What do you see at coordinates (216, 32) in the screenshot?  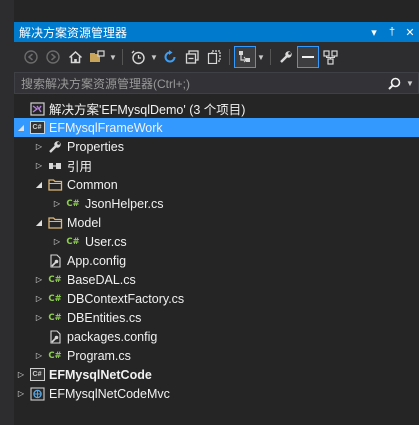 I see `panel-titlebar: 解决方案资源管理器 ▾ † ✕` at bounding box center [216, 32].